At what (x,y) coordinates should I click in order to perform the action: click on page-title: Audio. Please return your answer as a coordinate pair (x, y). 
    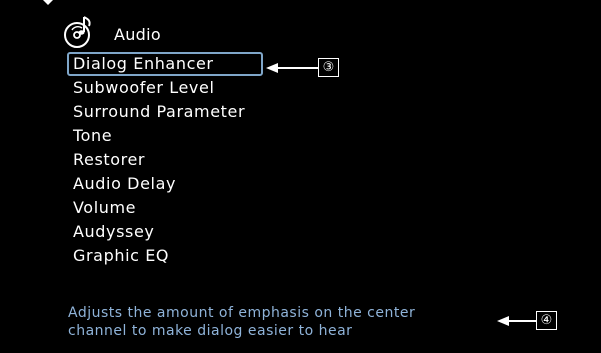
    Looking at the image, I should click on (137, 34).